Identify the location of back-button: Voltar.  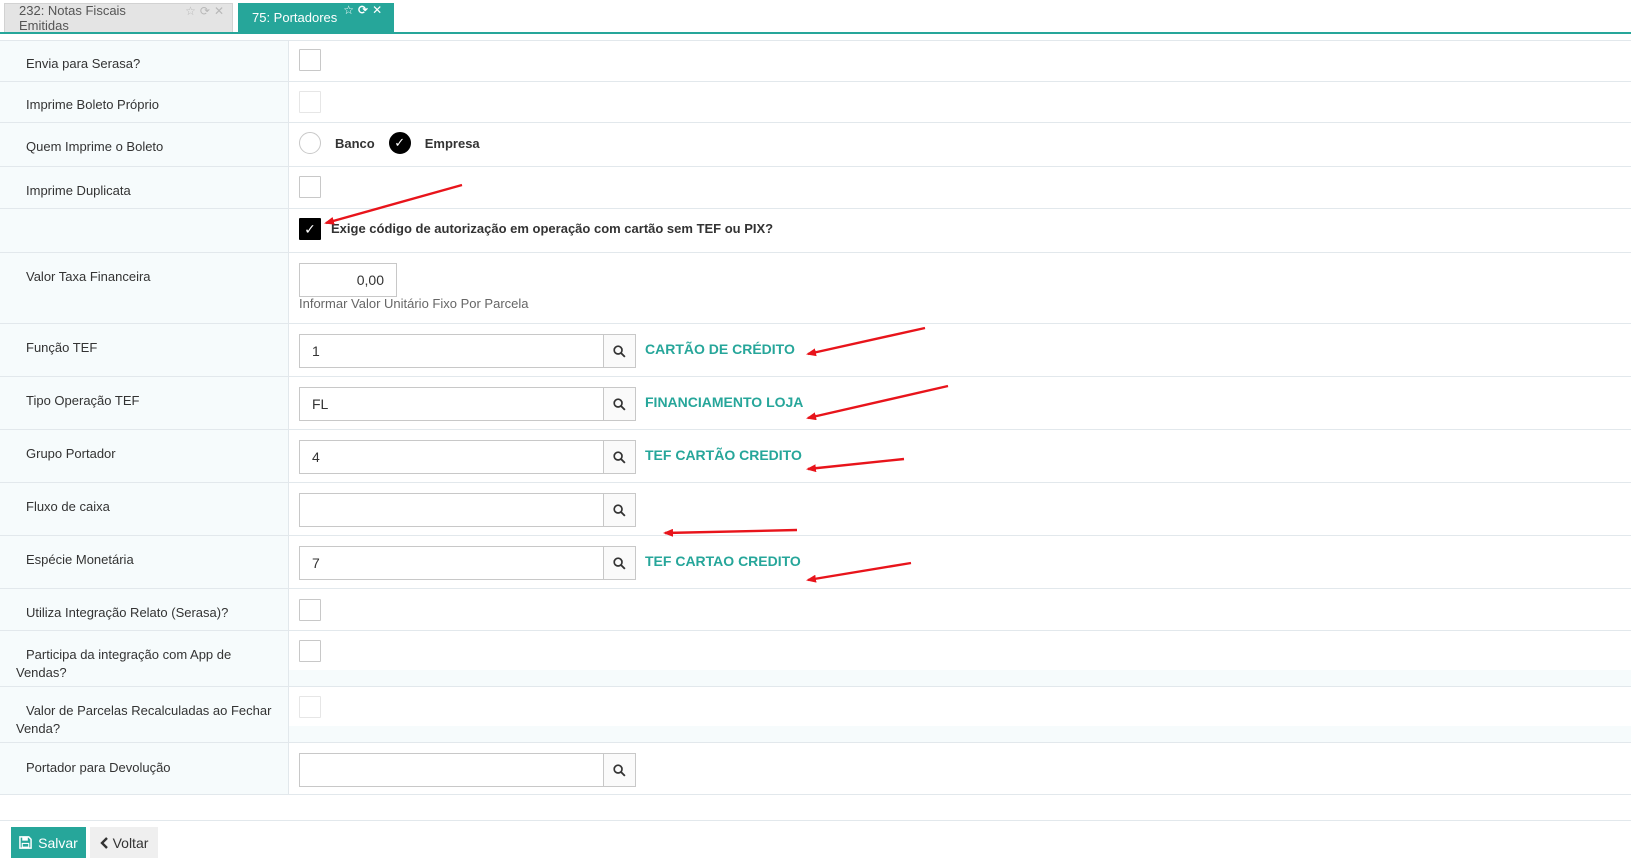
(124, 842).